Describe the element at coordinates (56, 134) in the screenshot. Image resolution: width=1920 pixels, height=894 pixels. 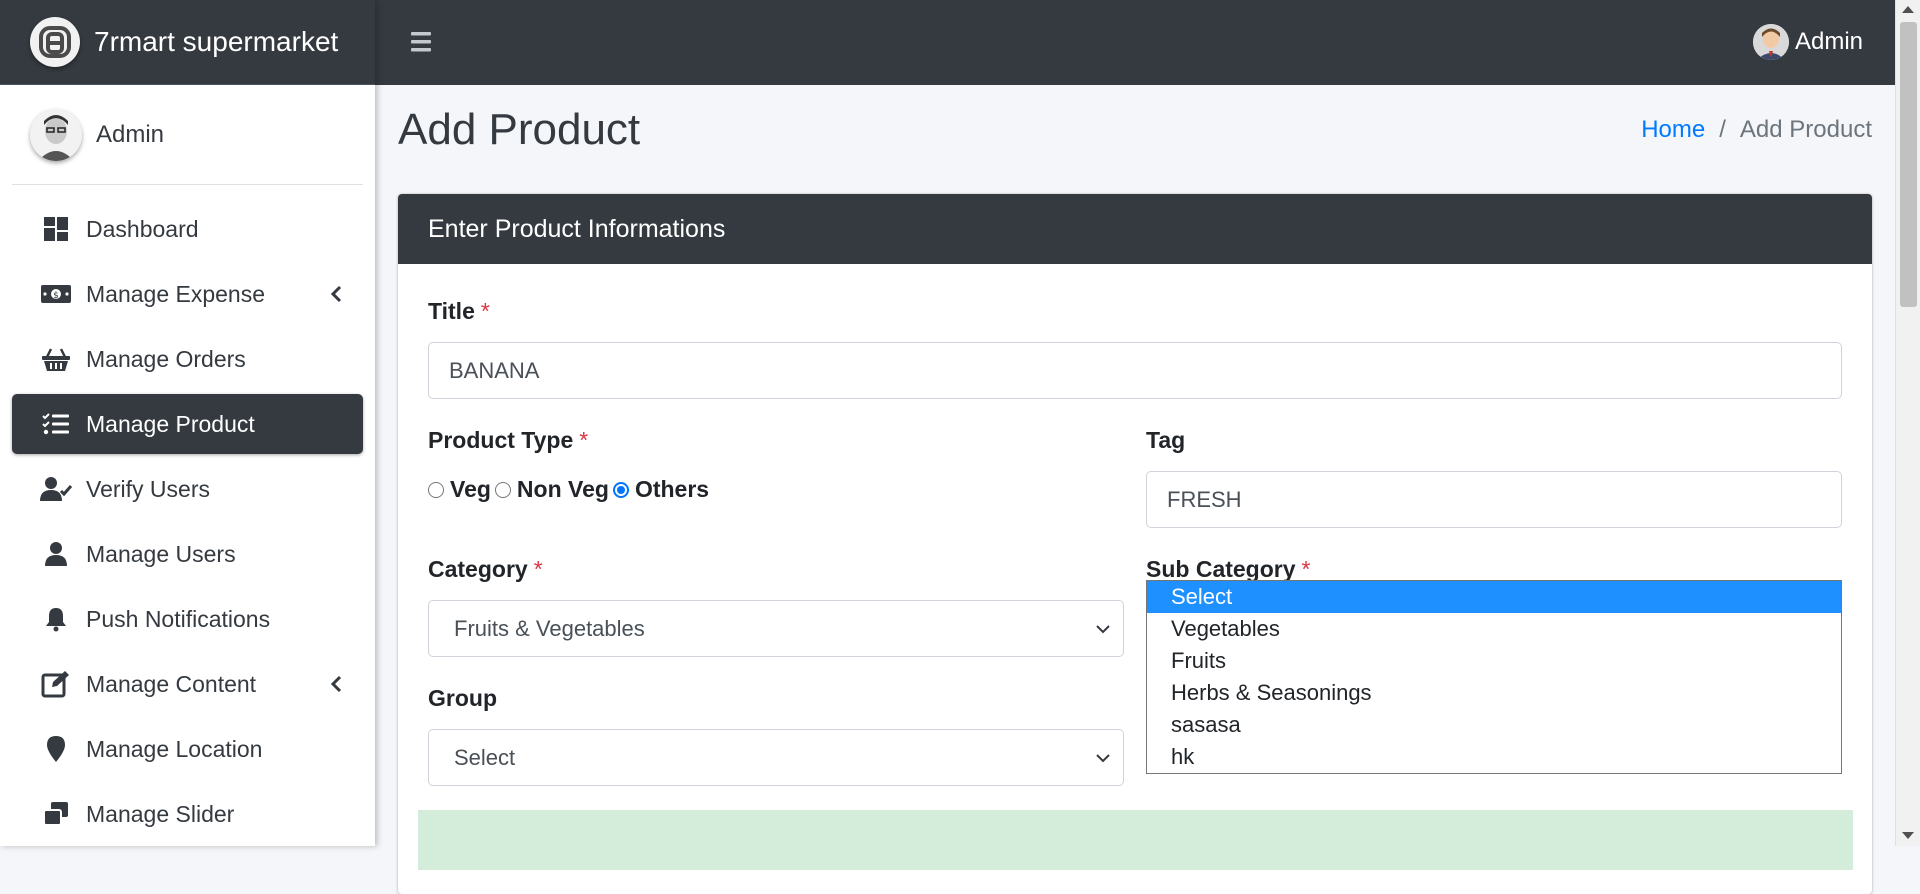
I see `user-avatar` at that location.